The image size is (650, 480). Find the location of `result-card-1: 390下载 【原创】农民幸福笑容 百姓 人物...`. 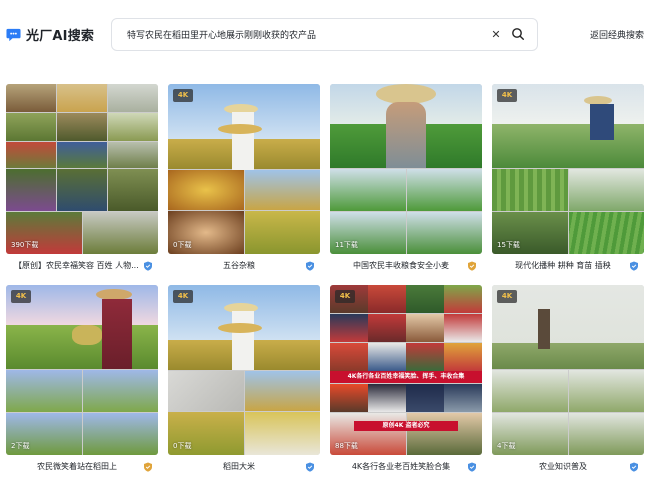

result-card-1: 390下载 【原创】农民幸福笑容 百姓 人物... is located at coordinates (82, 180).